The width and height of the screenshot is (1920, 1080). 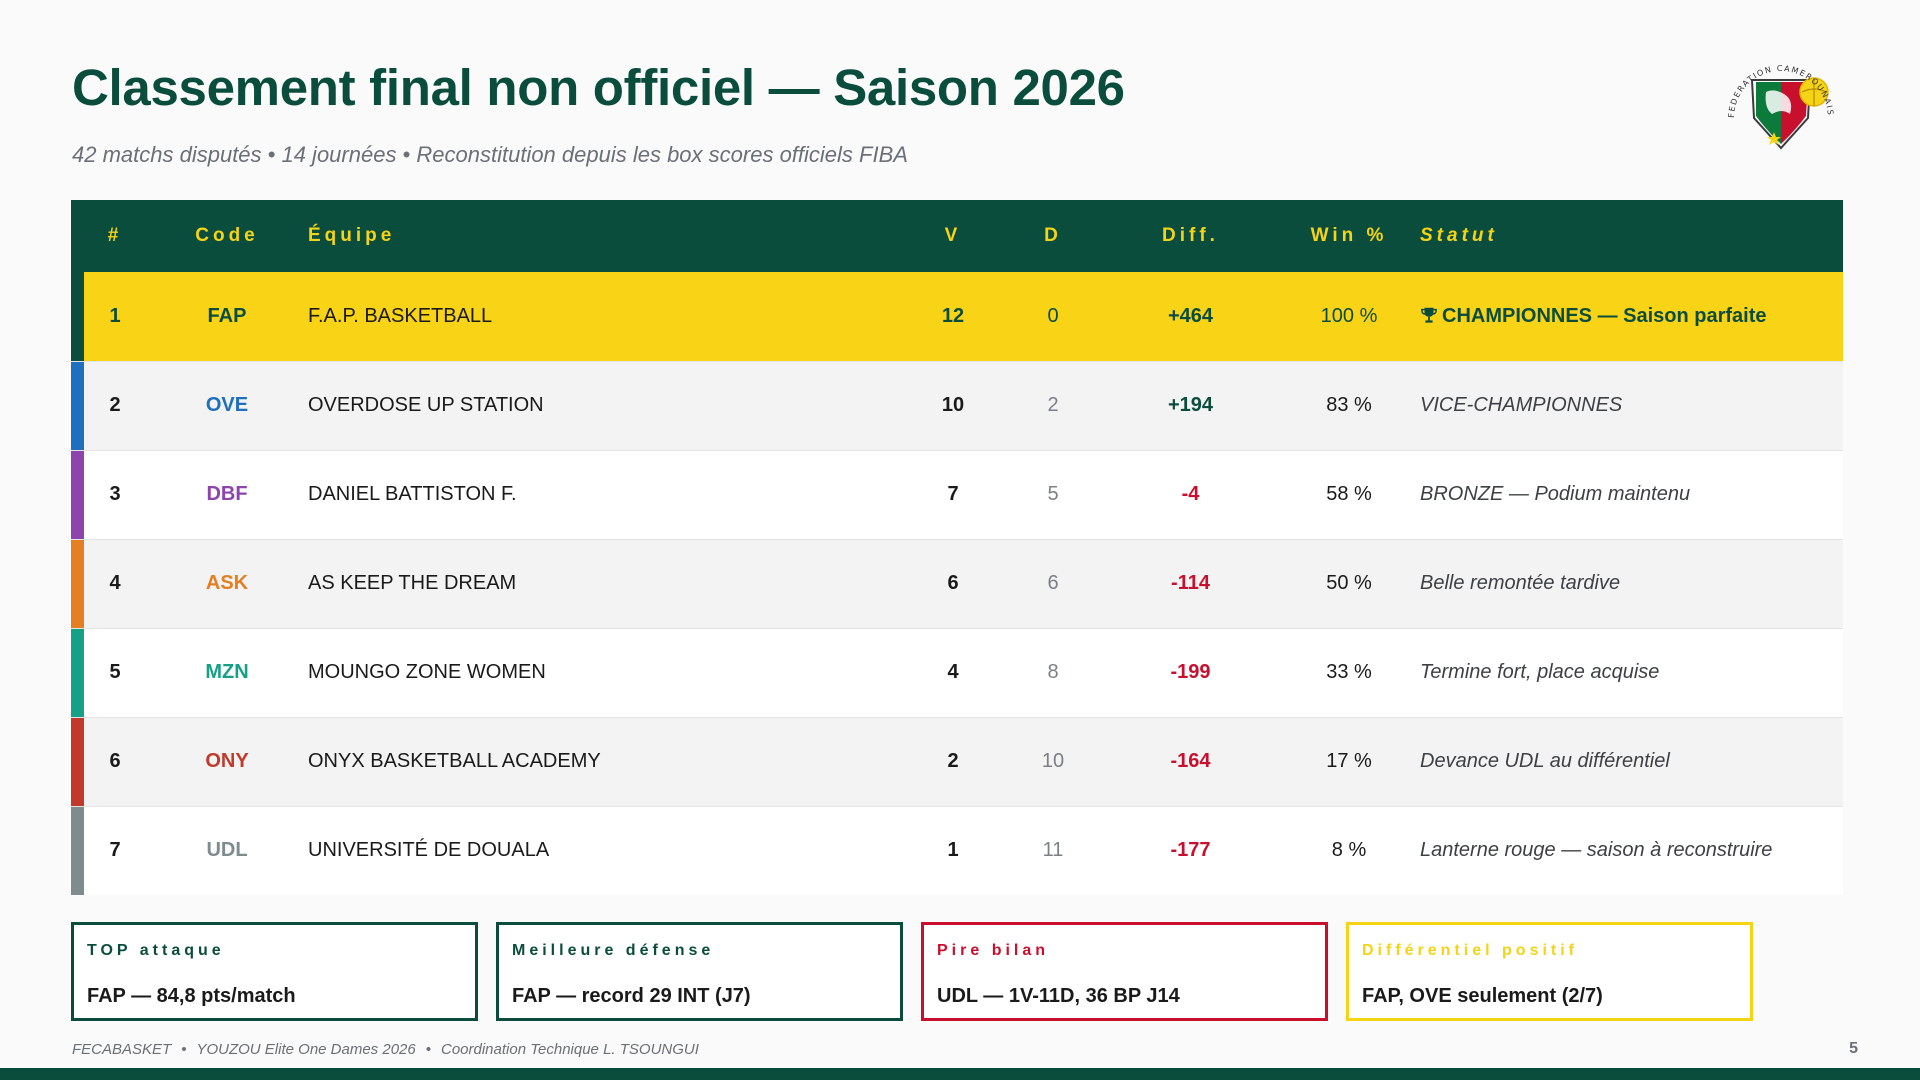 What do you see at coordinates (1349, 405) in the screenshot?
I see `row-win-pct: 83 %` at bounding box center [1349, 405].